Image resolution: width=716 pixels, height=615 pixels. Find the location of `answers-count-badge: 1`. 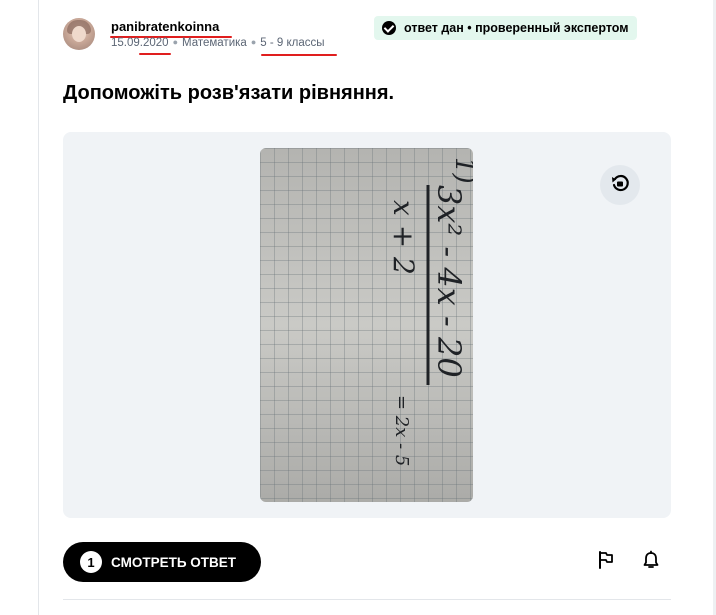

answers-count-badge: 1 is located at coordinates (91, 562).